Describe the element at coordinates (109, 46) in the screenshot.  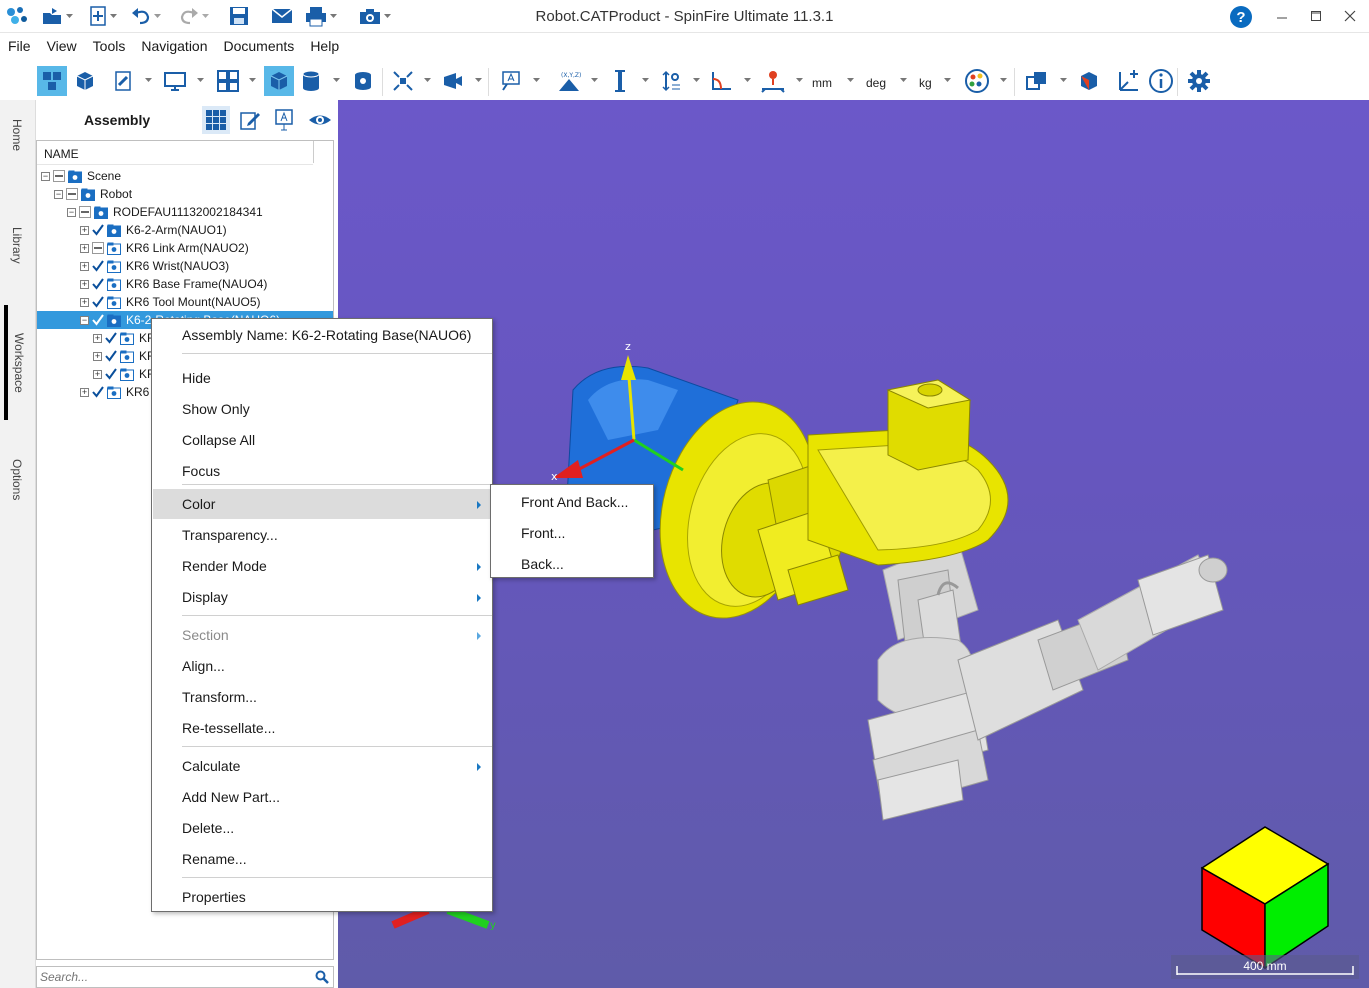
I see `menu-tools: Tools` at that location.